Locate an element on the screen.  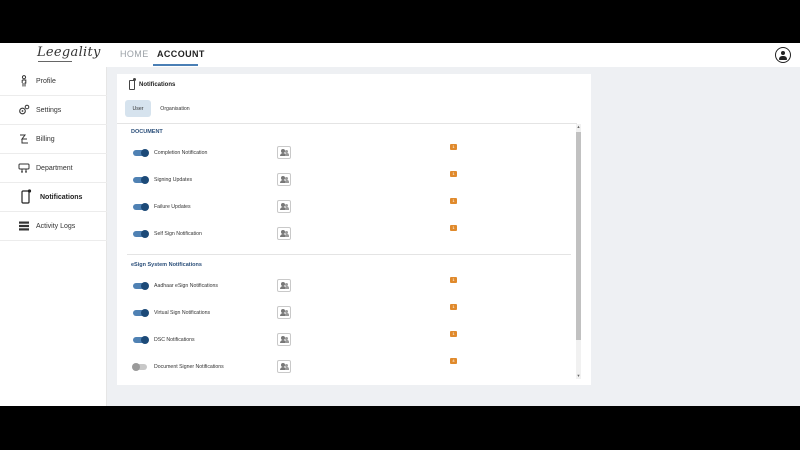
sidebar-item-settings: Settings is located at coordinates (53, 110).